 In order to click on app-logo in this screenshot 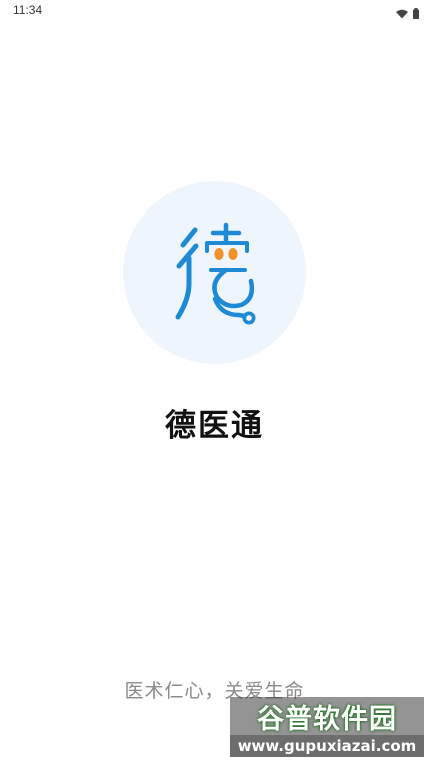, I will do `click(214, 272)`.